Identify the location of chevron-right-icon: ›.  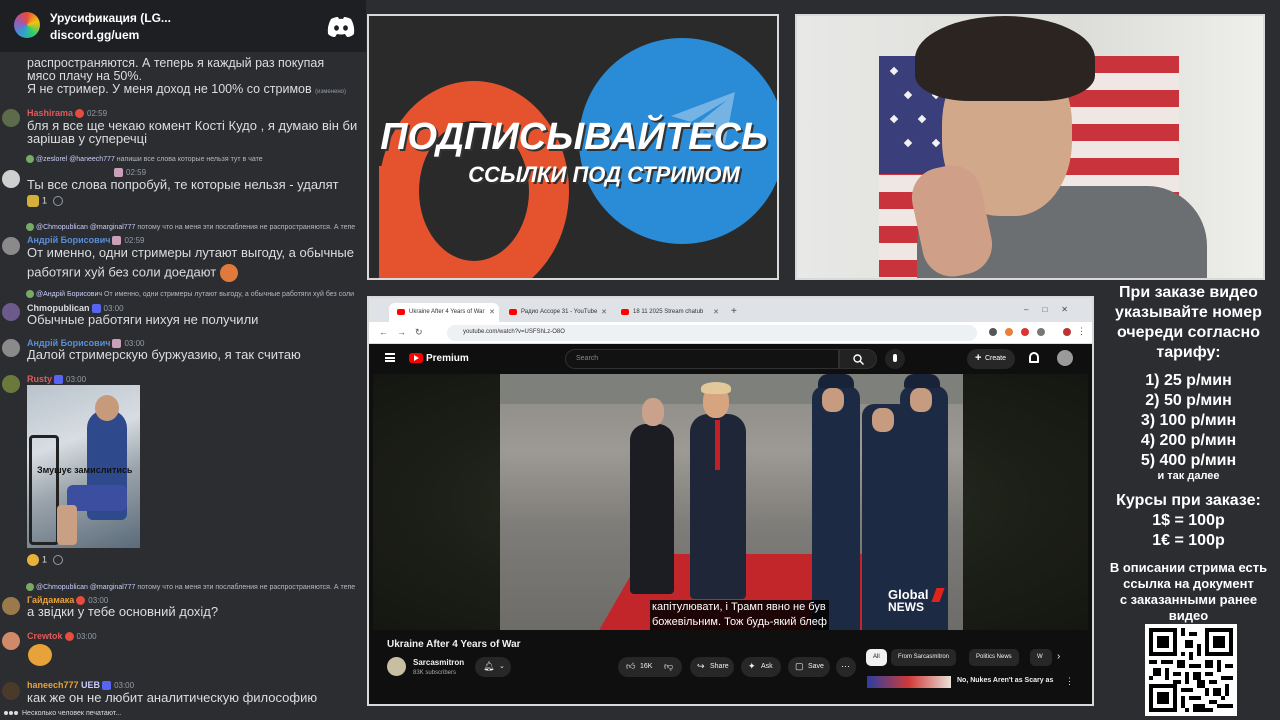
(1058, 656).